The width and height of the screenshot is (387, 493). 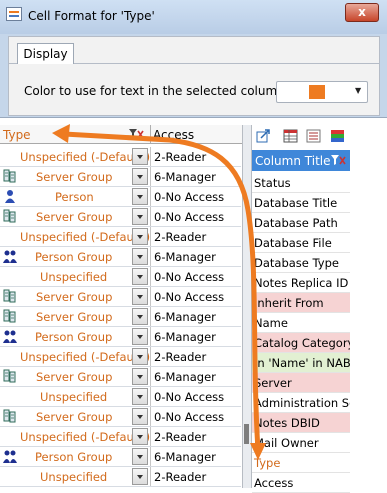 What do you see at coordinates (301, 283) in the screenshot?
I see `column-list-item: Notes Replica ID` at bounding box center [301, 283].